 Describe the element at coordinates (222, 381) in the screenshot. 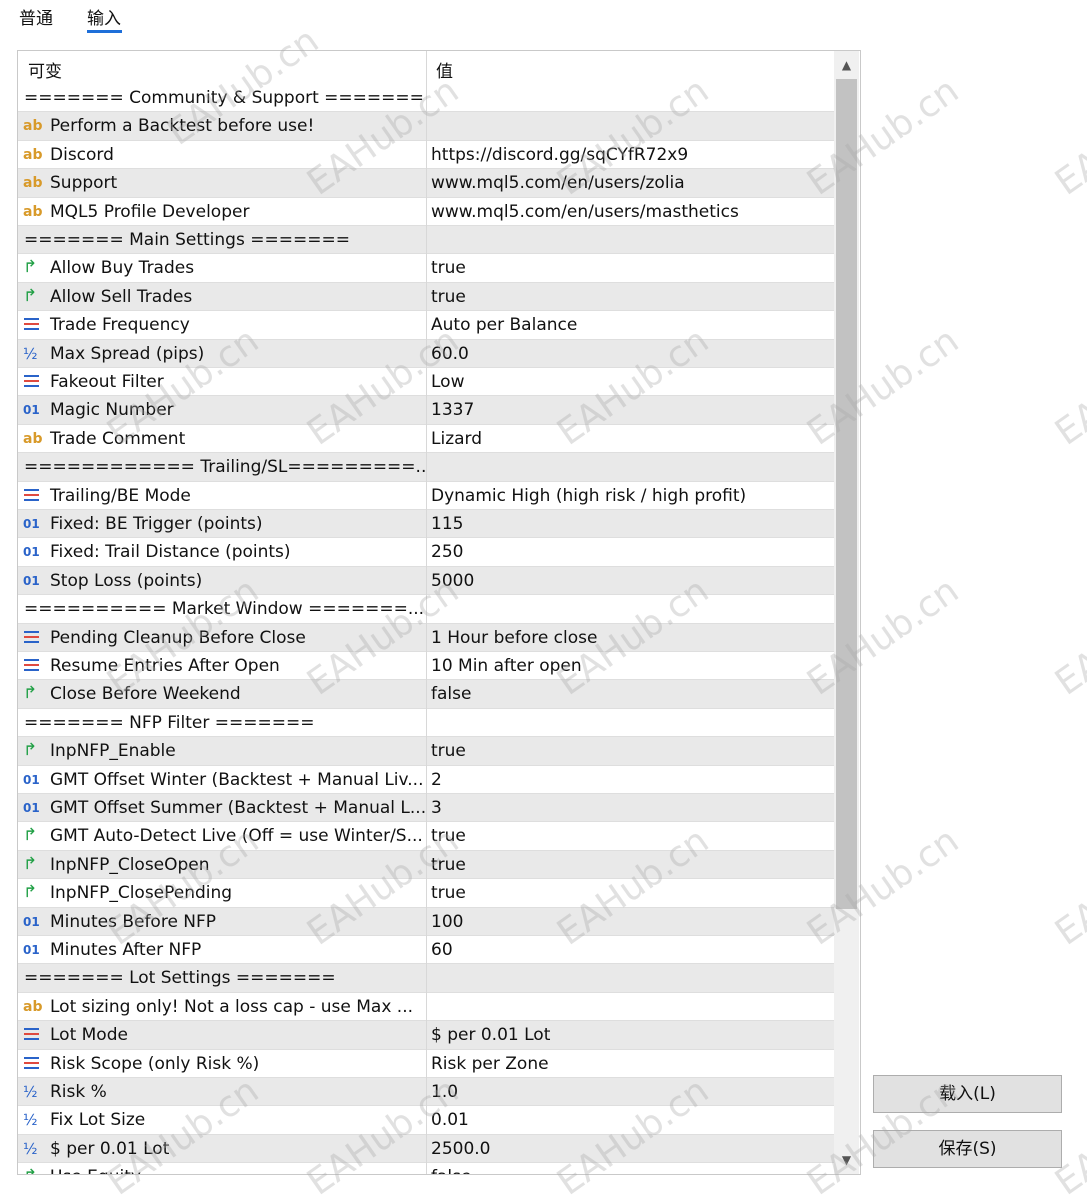

I see `variable-cell: Fakeout Filter` at that location.